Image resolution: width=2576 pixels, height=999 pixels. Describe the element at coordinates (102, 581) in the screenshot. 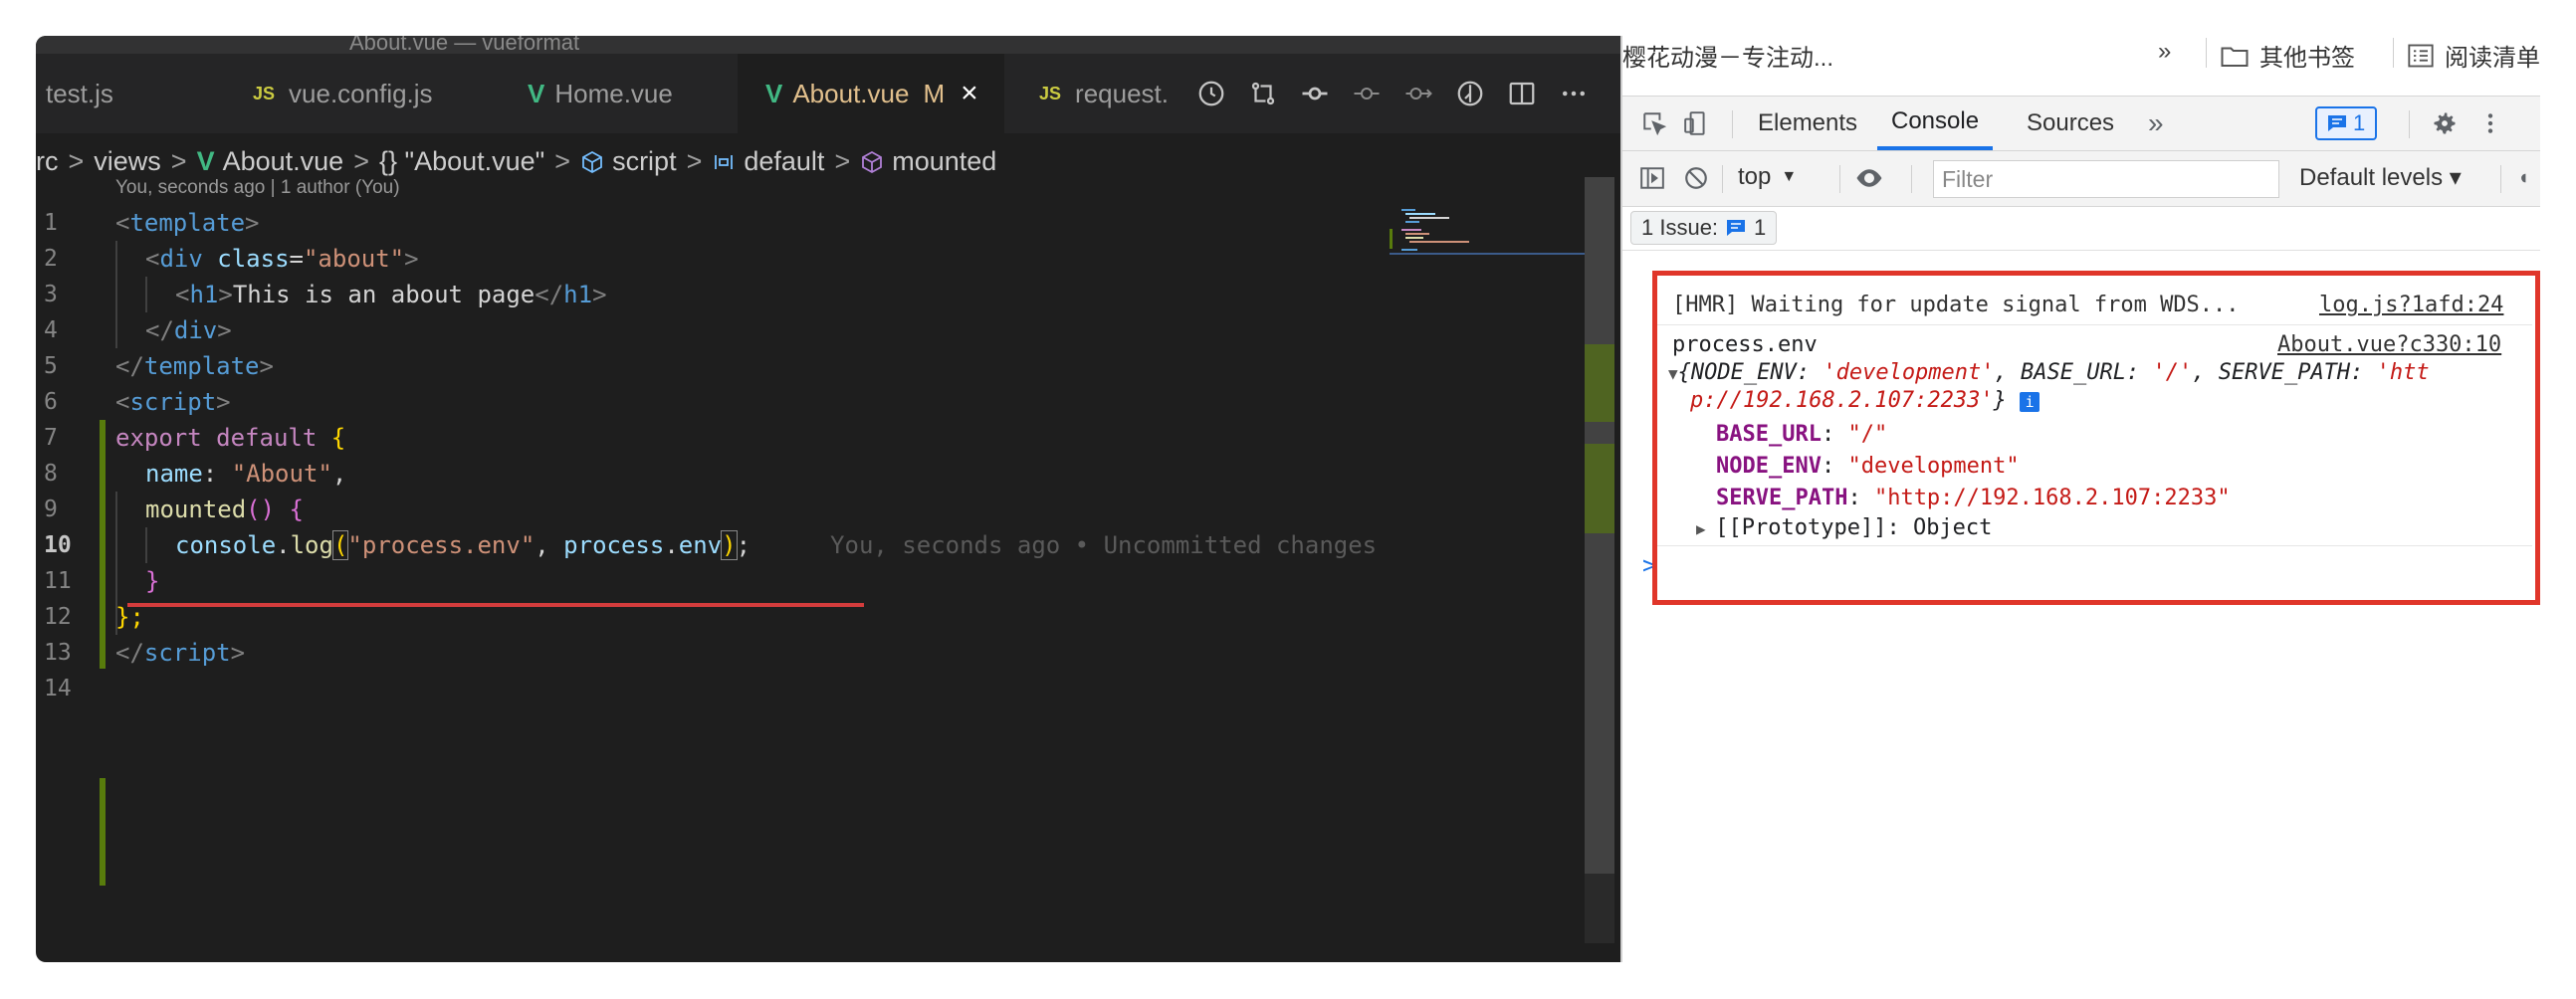

I see `code-line: 11 }` at that location.